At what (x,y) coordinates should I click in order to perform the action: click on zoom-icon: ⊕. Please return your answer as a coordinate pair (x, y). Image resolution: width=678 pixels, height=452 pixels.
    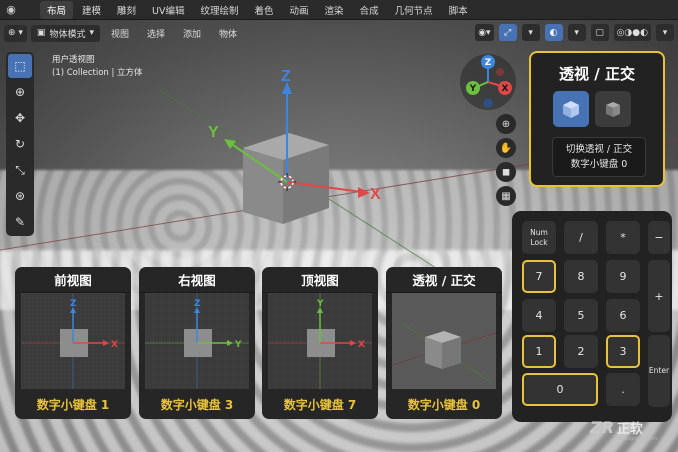
    Looking at the image, I should click on (506, 124).